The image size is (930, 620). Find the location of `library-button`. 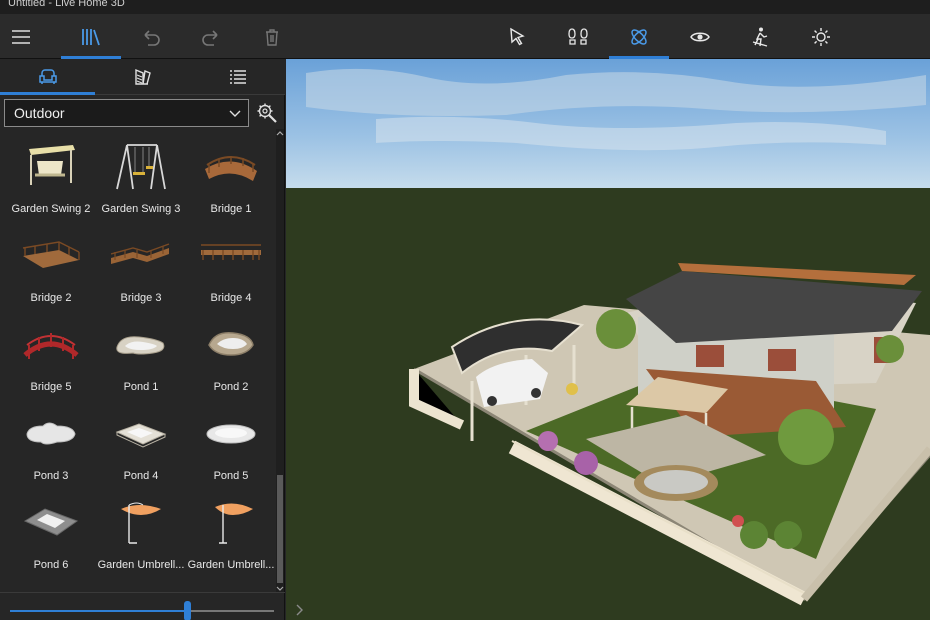

library-button is located at coordinates (91, 36).